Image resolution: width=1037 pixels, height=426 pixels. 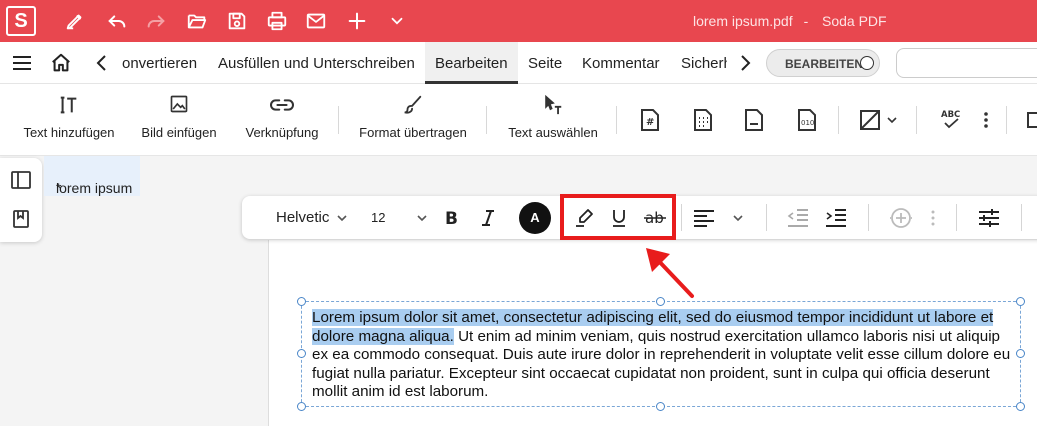 I want to click on text-settings-button, so click(x=989, y=217).